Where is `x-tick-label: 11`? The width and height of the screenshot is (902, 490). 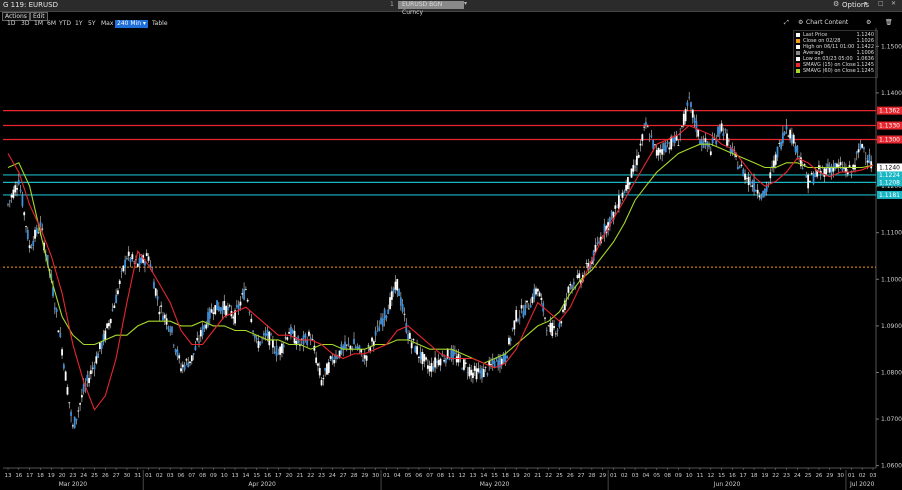
x-tick-label: 11 is located at coordinates (700, 476).